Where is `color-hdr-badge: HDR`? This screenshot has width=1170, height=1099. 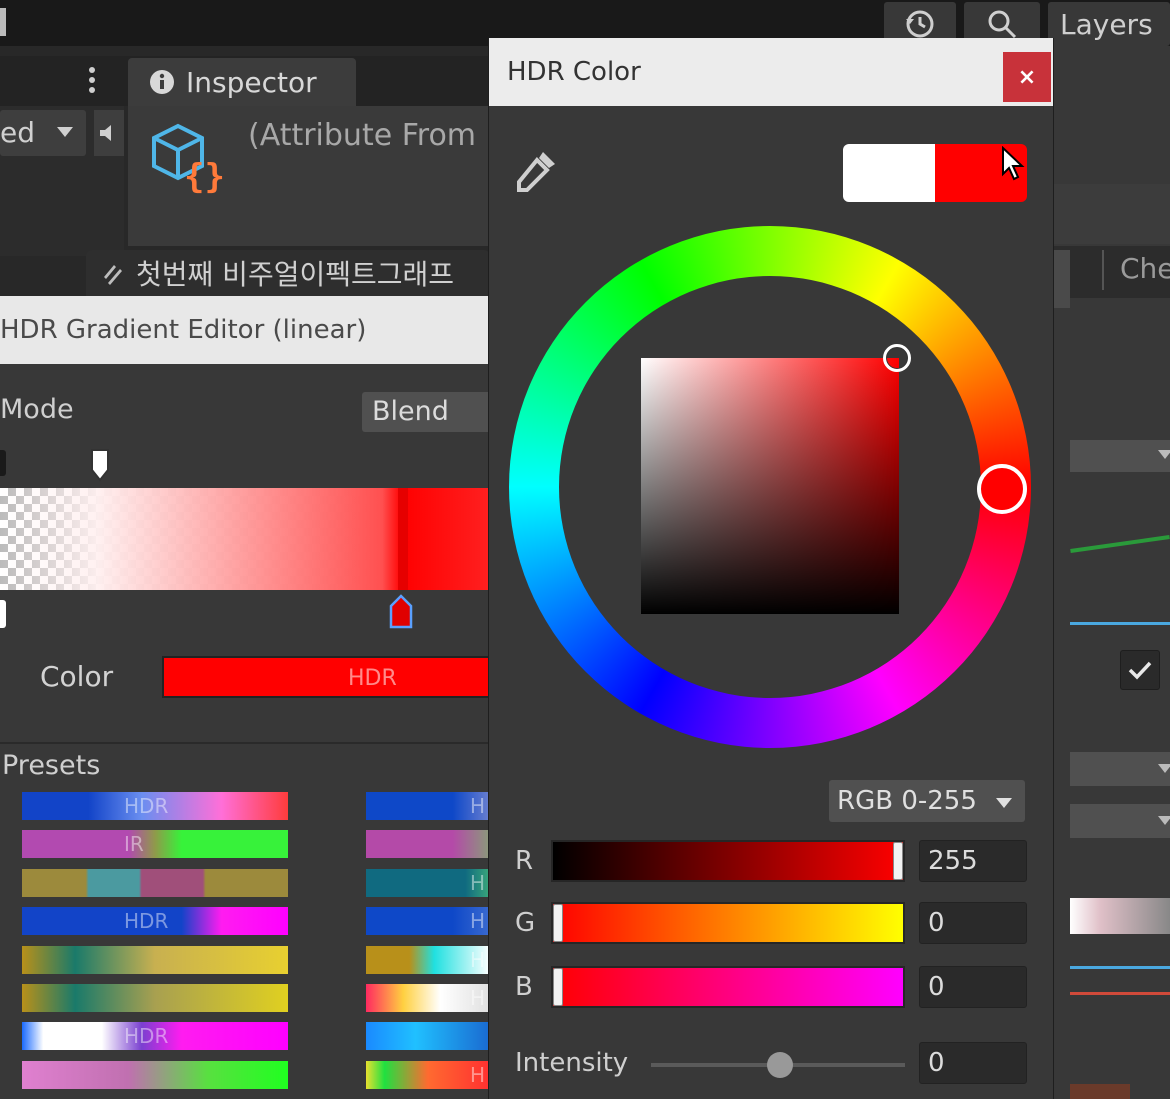 color-hdr-badge: HDR is located at coordinates (372, 678).